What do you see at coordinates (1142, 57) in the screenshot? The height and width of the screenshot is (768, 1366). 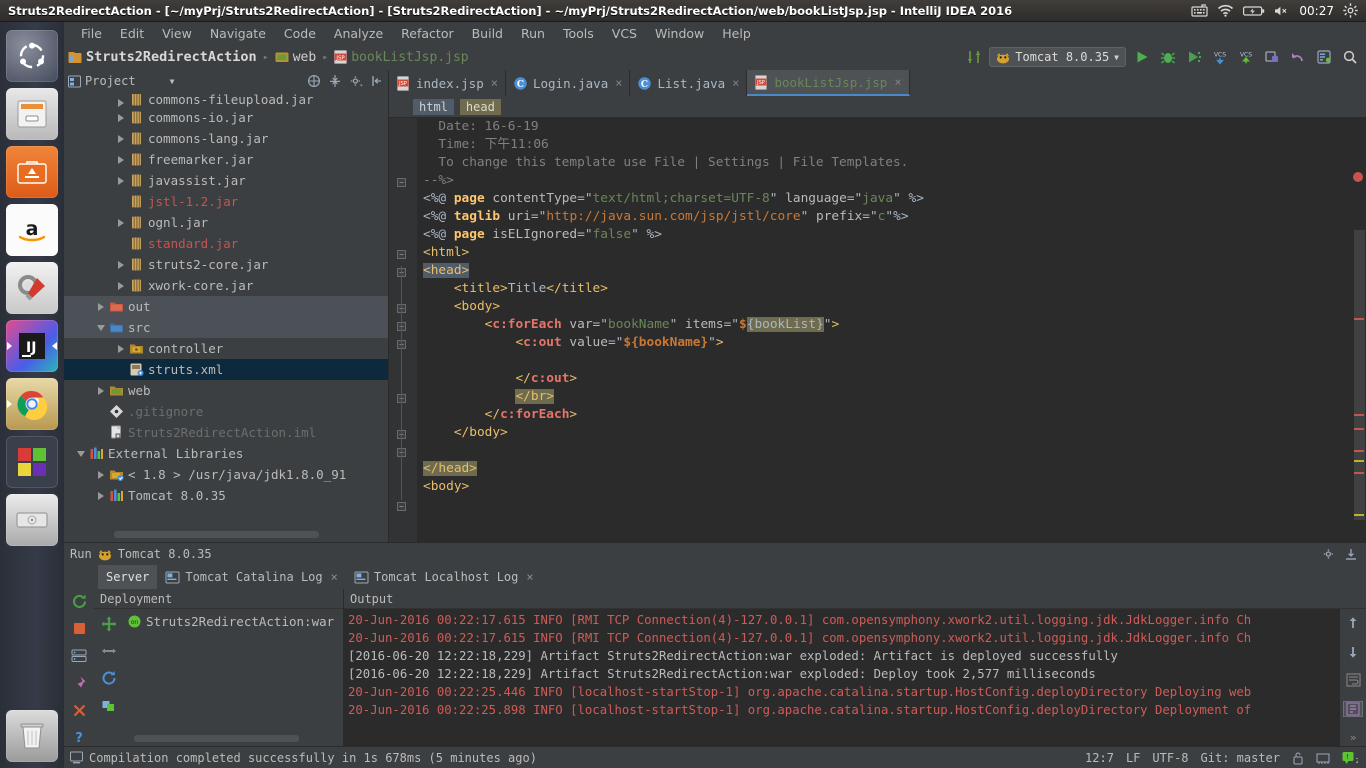 I see `run-button` at bounding box center [1142, 57].